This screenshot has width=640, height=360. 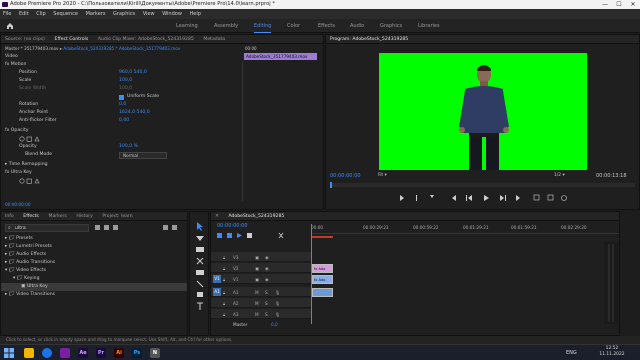 I want to click on ec-time-remap: ▸ Time Remapping, so click(x=26, y=165).